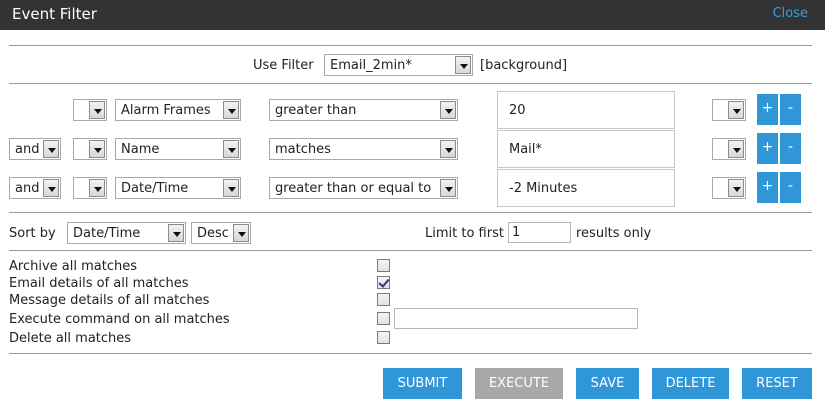 Image resolution: width=825 pixels, height=411 pixels. Describe the element at coordinates (109, 300) in the screenshot. I see `message-label: Message details of all matches` at that location.